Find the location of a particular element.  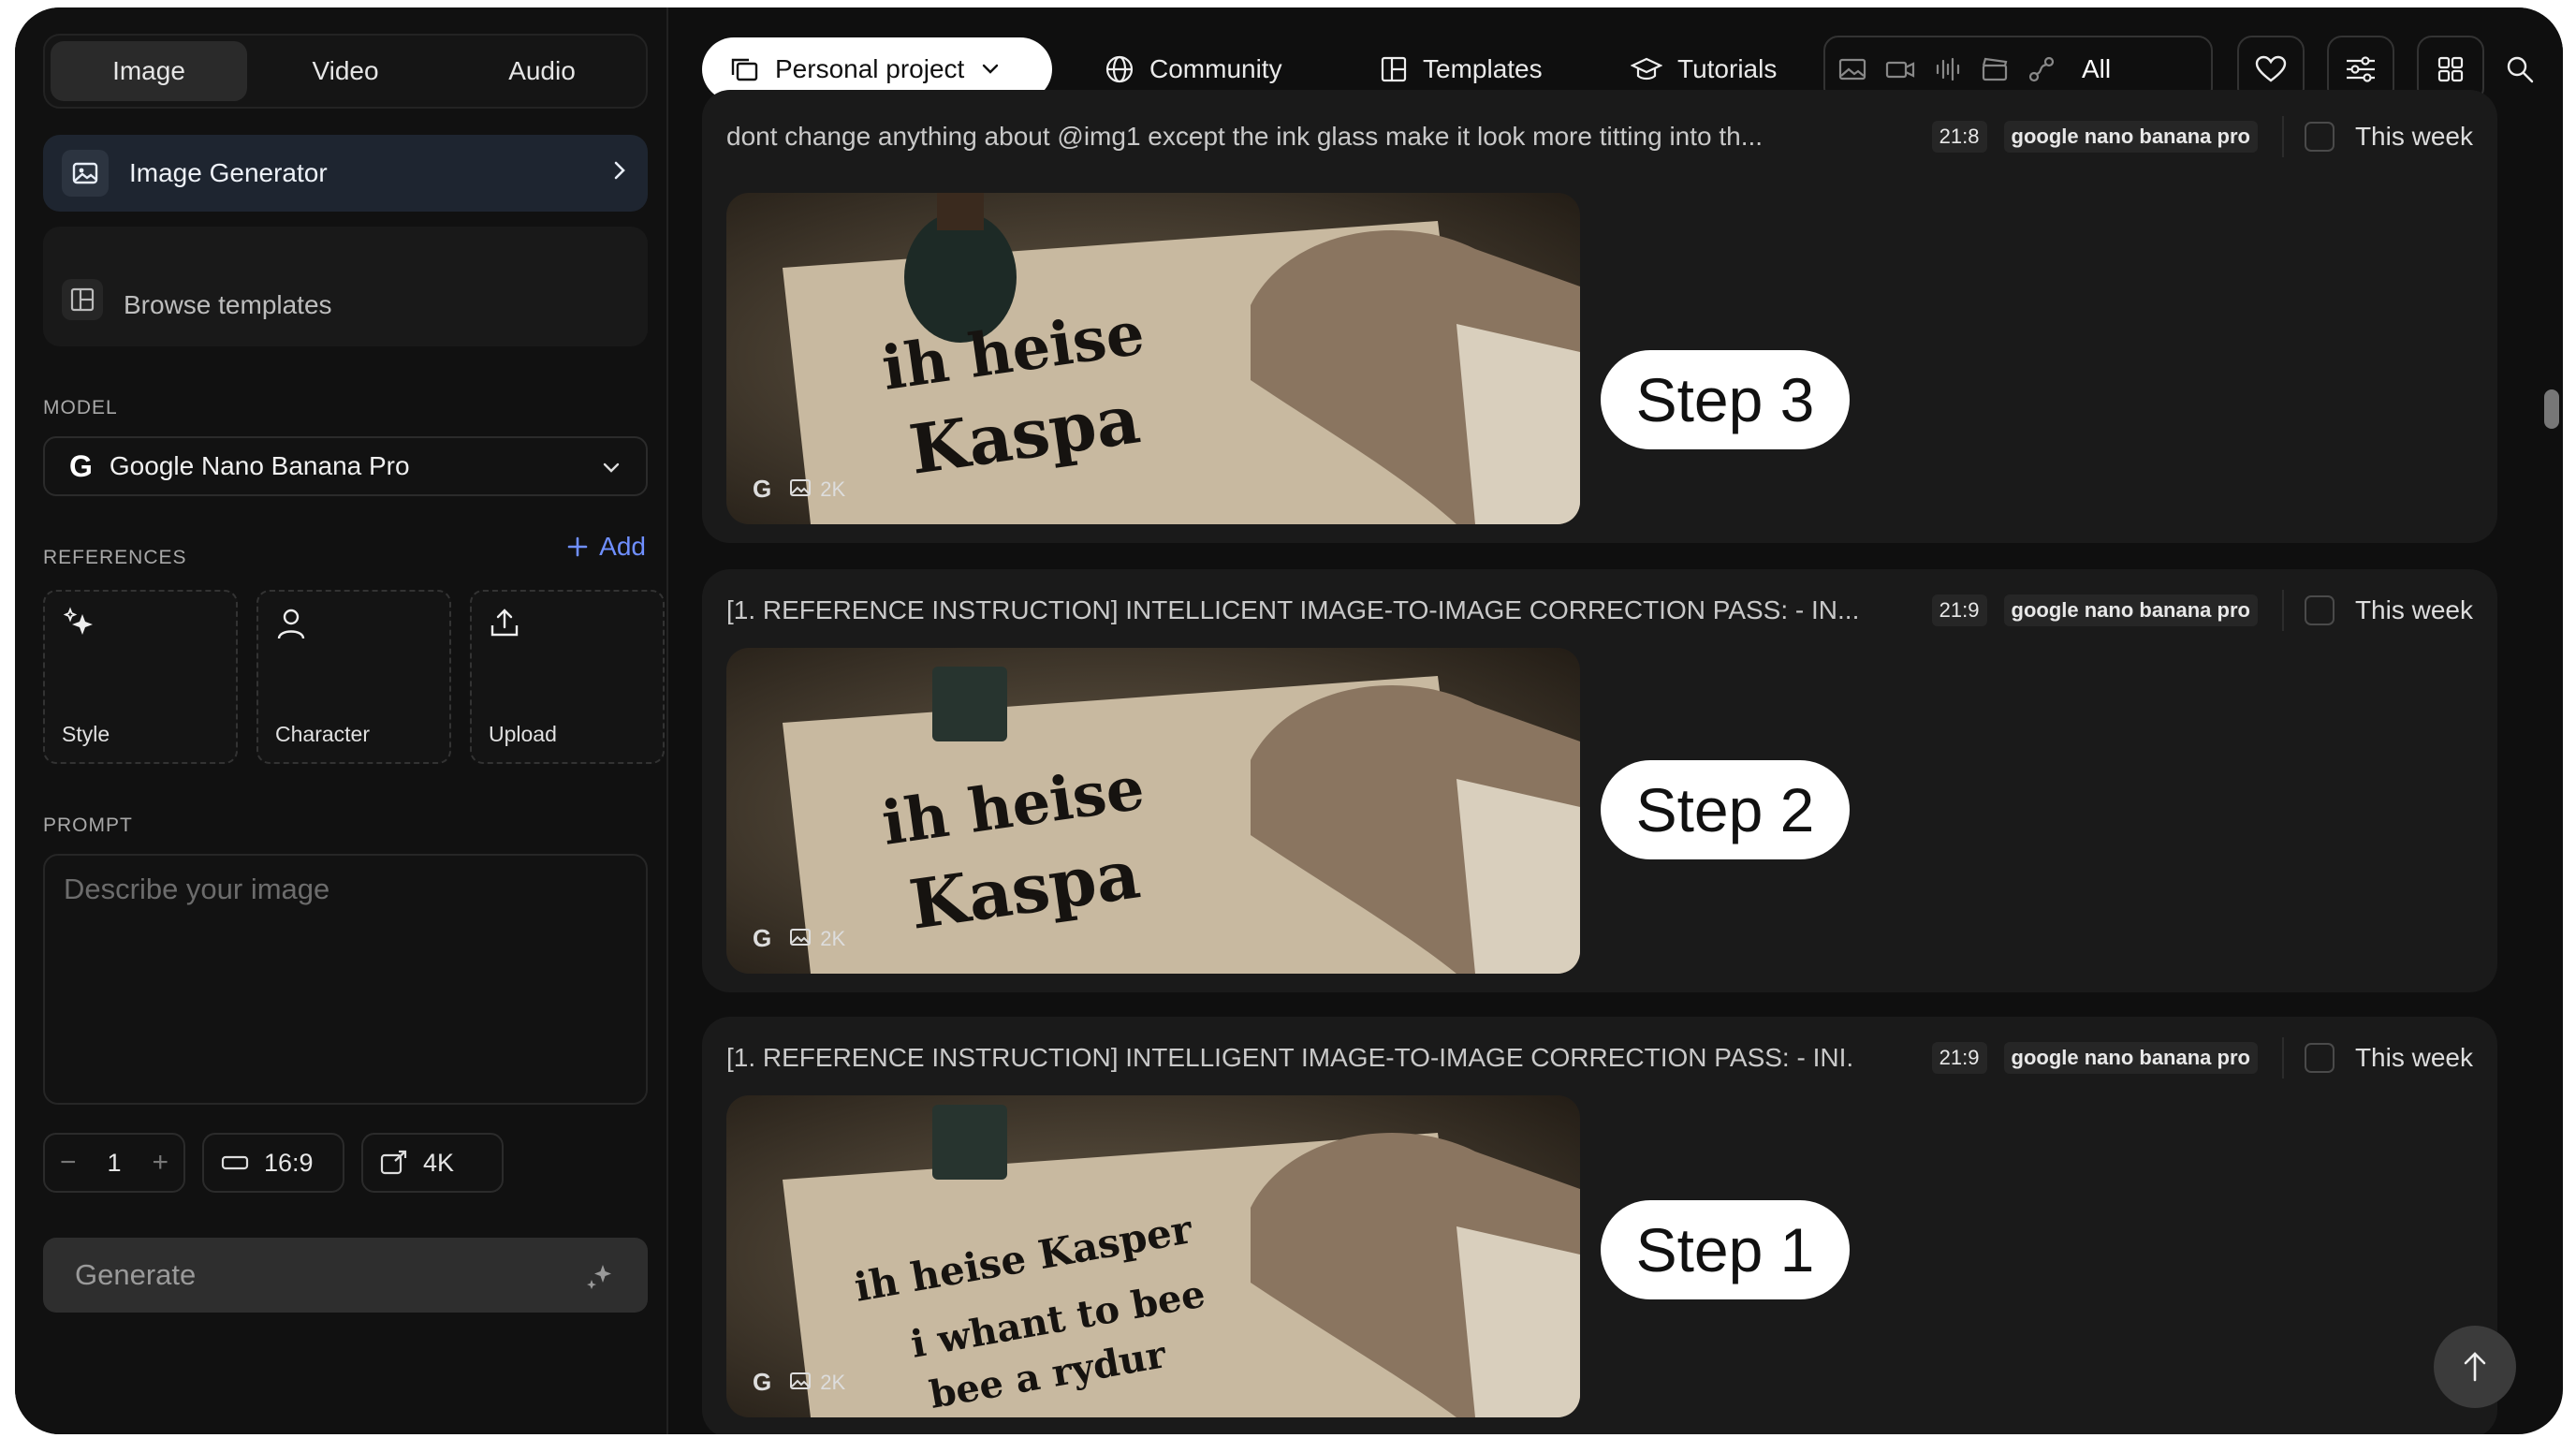

generate-label: Generate is located at coordinates (136, 1274).